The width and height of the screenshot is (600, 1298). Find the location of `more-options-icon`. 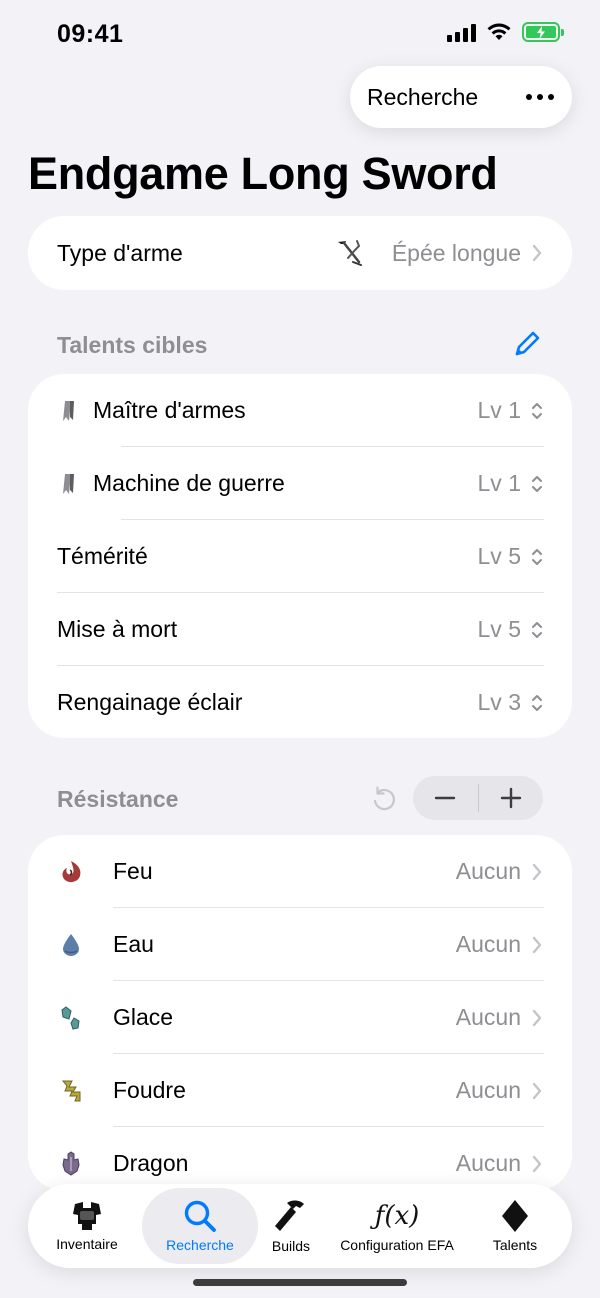

more-options-icon is located at coordinates (540, 97).